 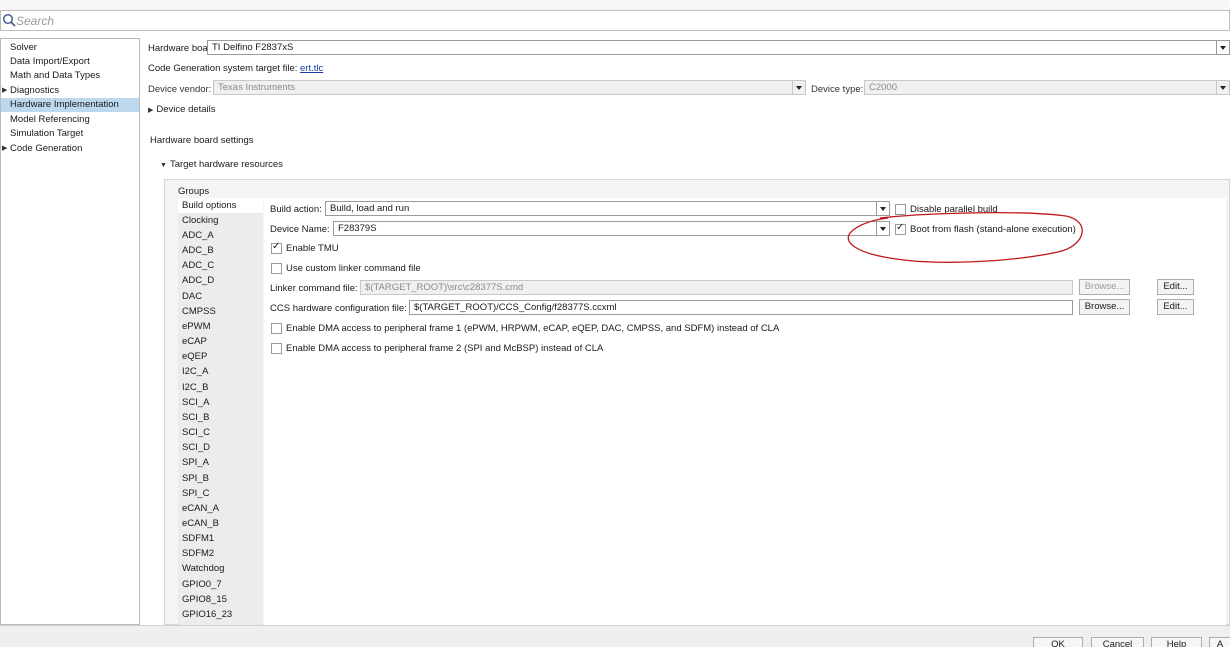 I want to click on nav-item-math-and-data-types: Math and Data Types, so click(x=70, y=76).